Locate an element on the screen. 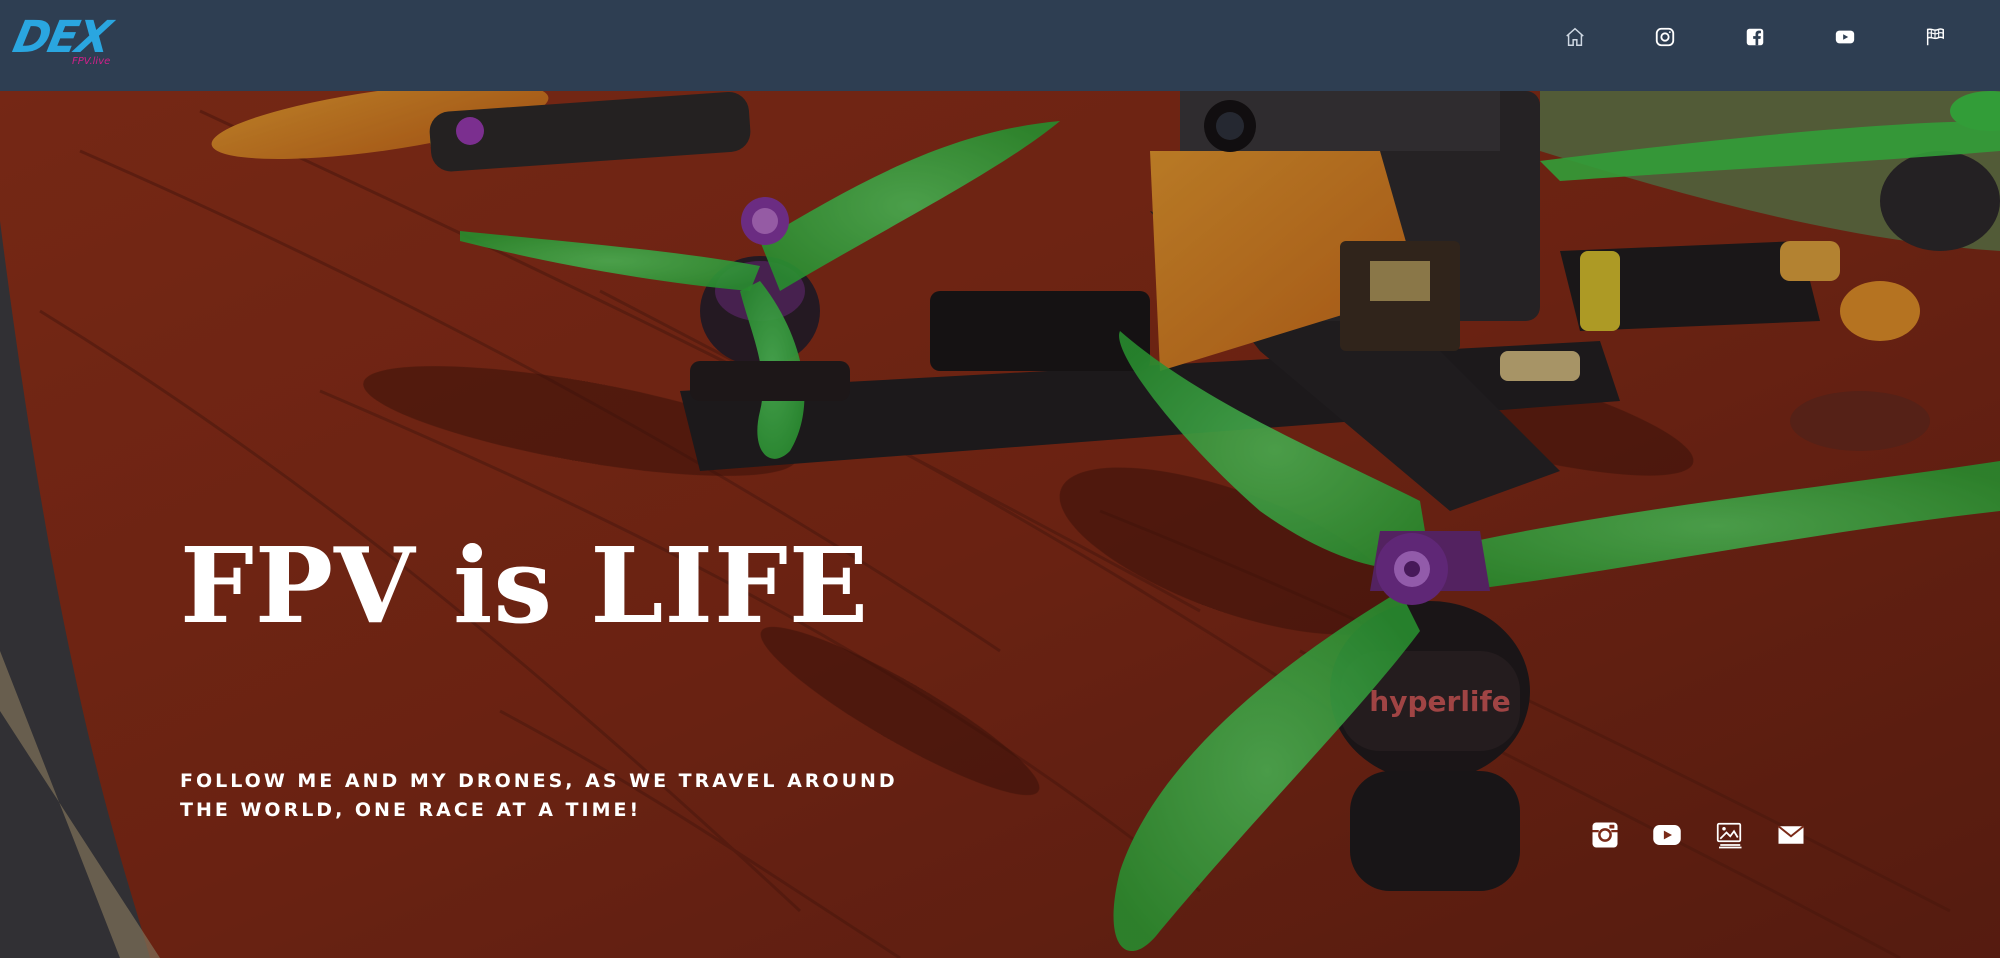 The height and width of the screenshot is (958, 2000). nav-youtube-link is located at coordinates (1845, 37).